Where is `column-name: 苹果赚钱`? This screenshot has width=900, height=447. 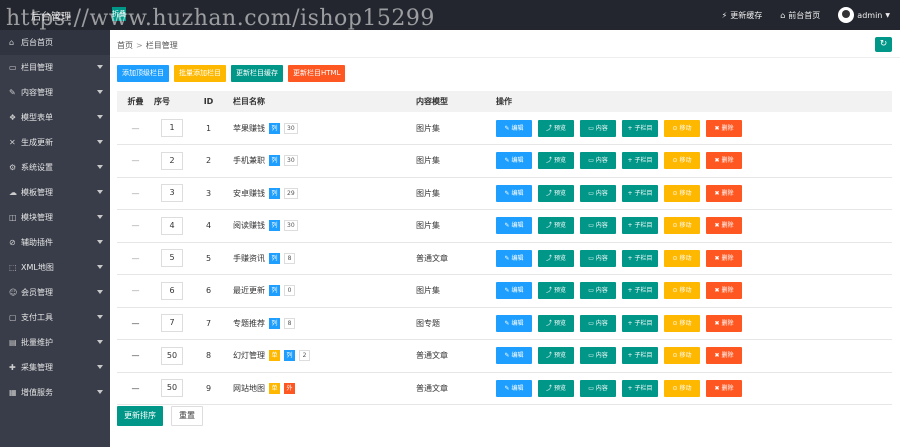 column-name: 苹果赚钱 is located at coordinates (249, 128).